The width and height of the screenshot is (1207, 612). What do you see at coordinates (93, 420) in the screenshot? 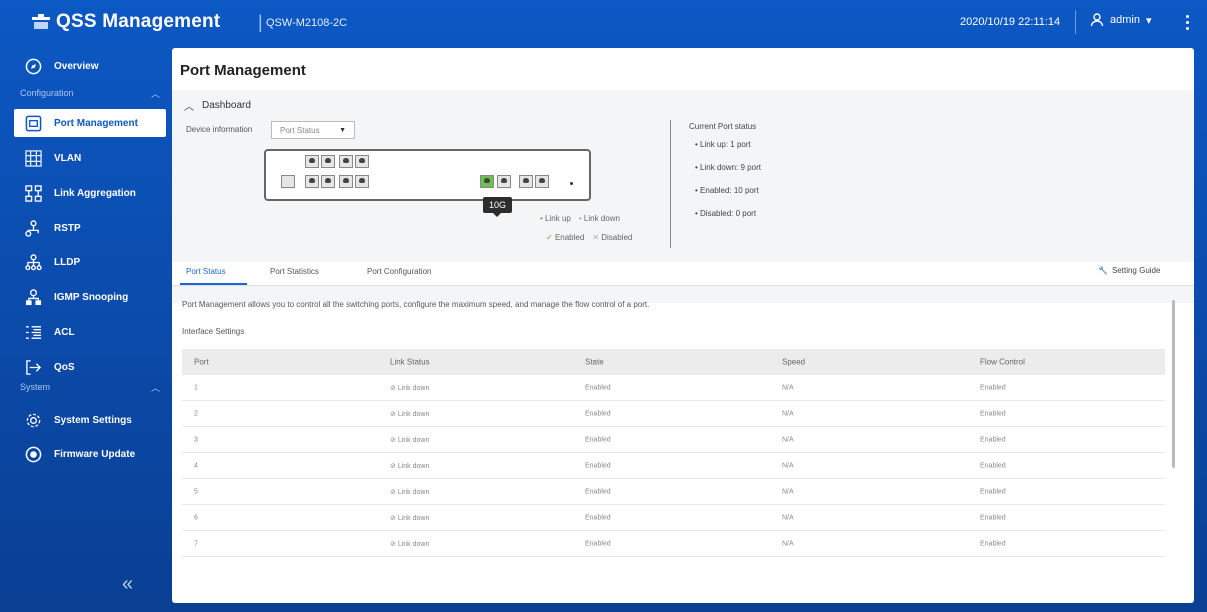
I see `sidebar-item-label: System Settings` at bounding box center [93, 420].